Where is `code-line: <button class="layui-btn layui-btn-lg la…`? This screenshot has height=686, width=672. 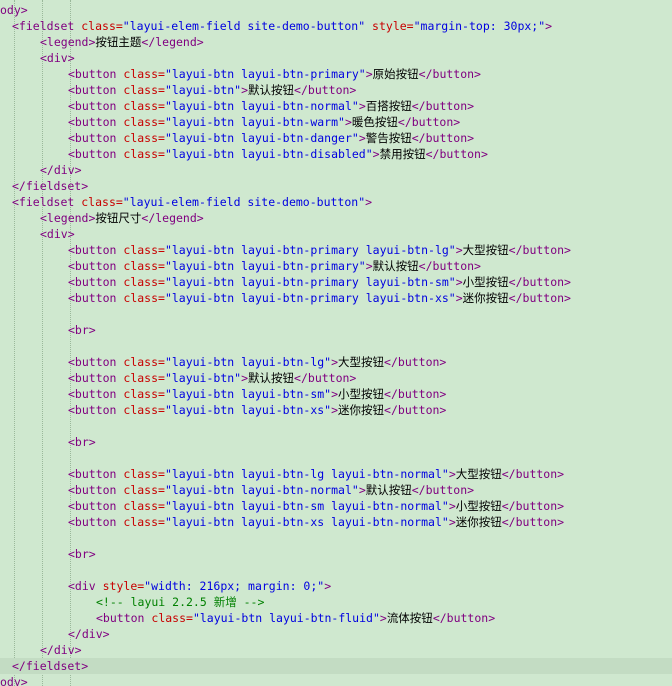 code-line: <button class="layui-btn layui-btn-lg la… is located at coordinates (336, 474).